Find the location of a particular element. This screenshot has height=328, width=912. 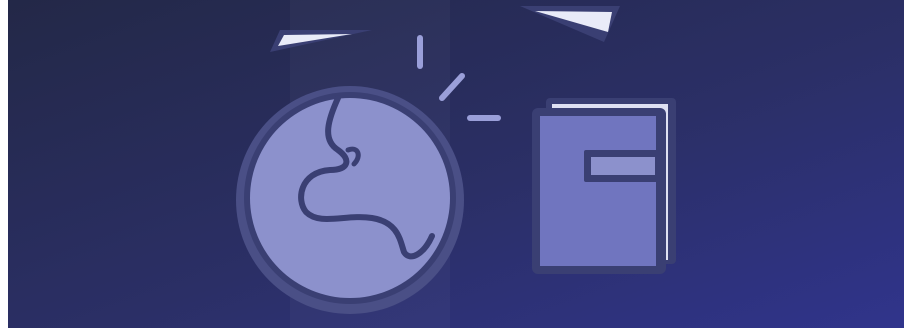

book-icon is located at coordinates (604, 186).